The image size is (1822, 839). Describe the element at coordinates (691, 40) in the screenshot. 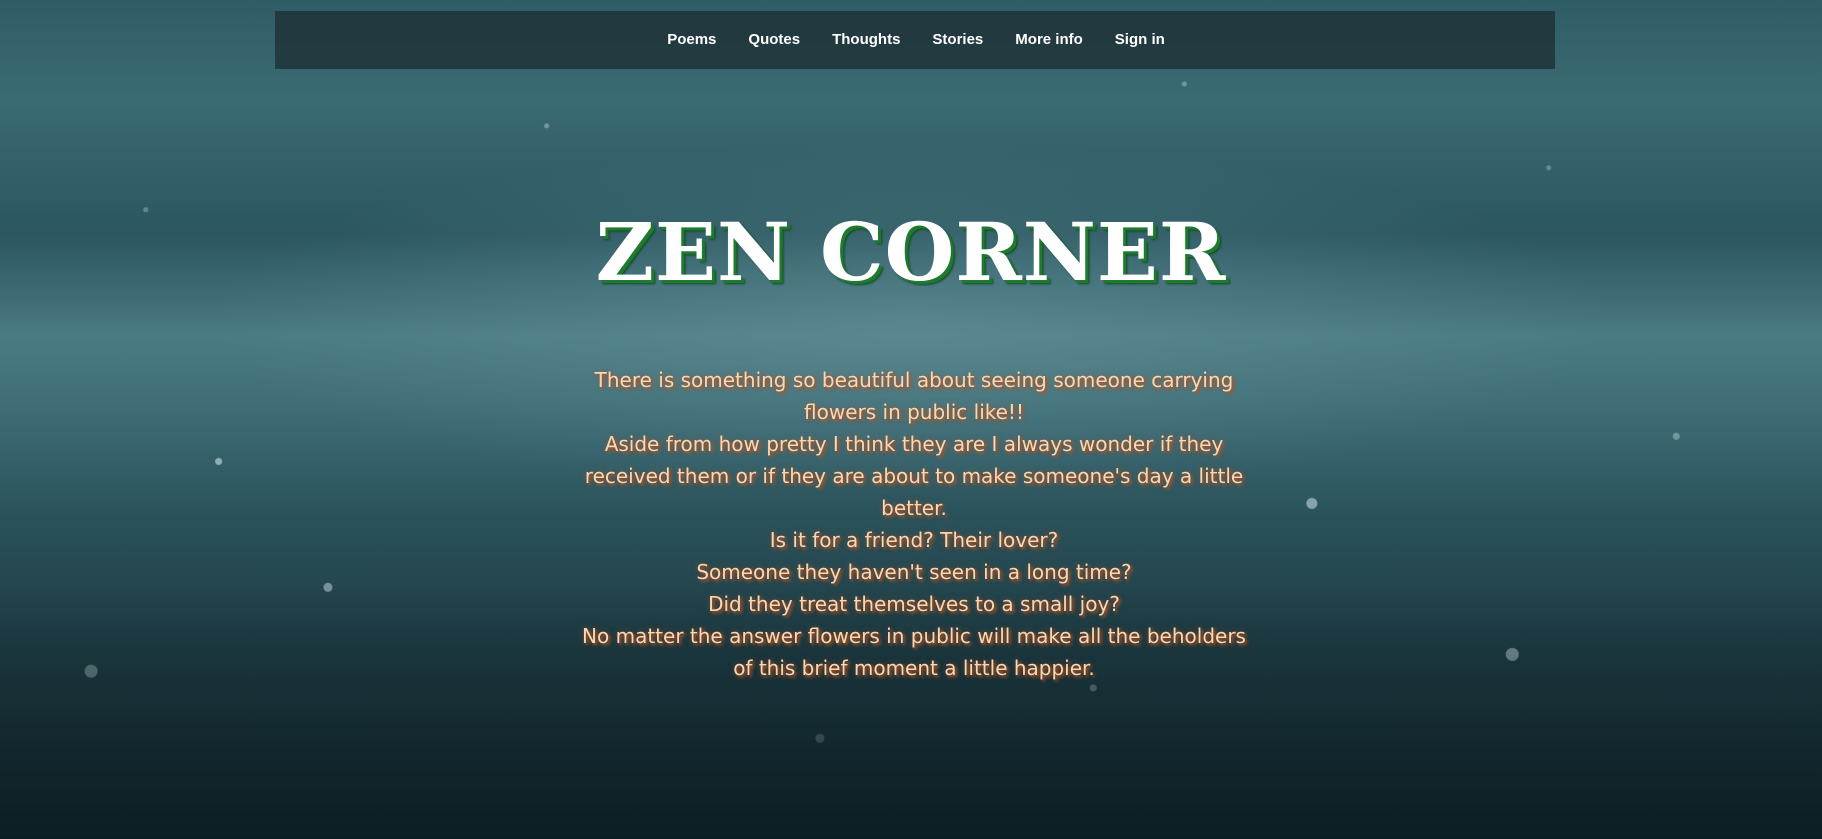

I see `nav-link-poems: Poems` at that location.